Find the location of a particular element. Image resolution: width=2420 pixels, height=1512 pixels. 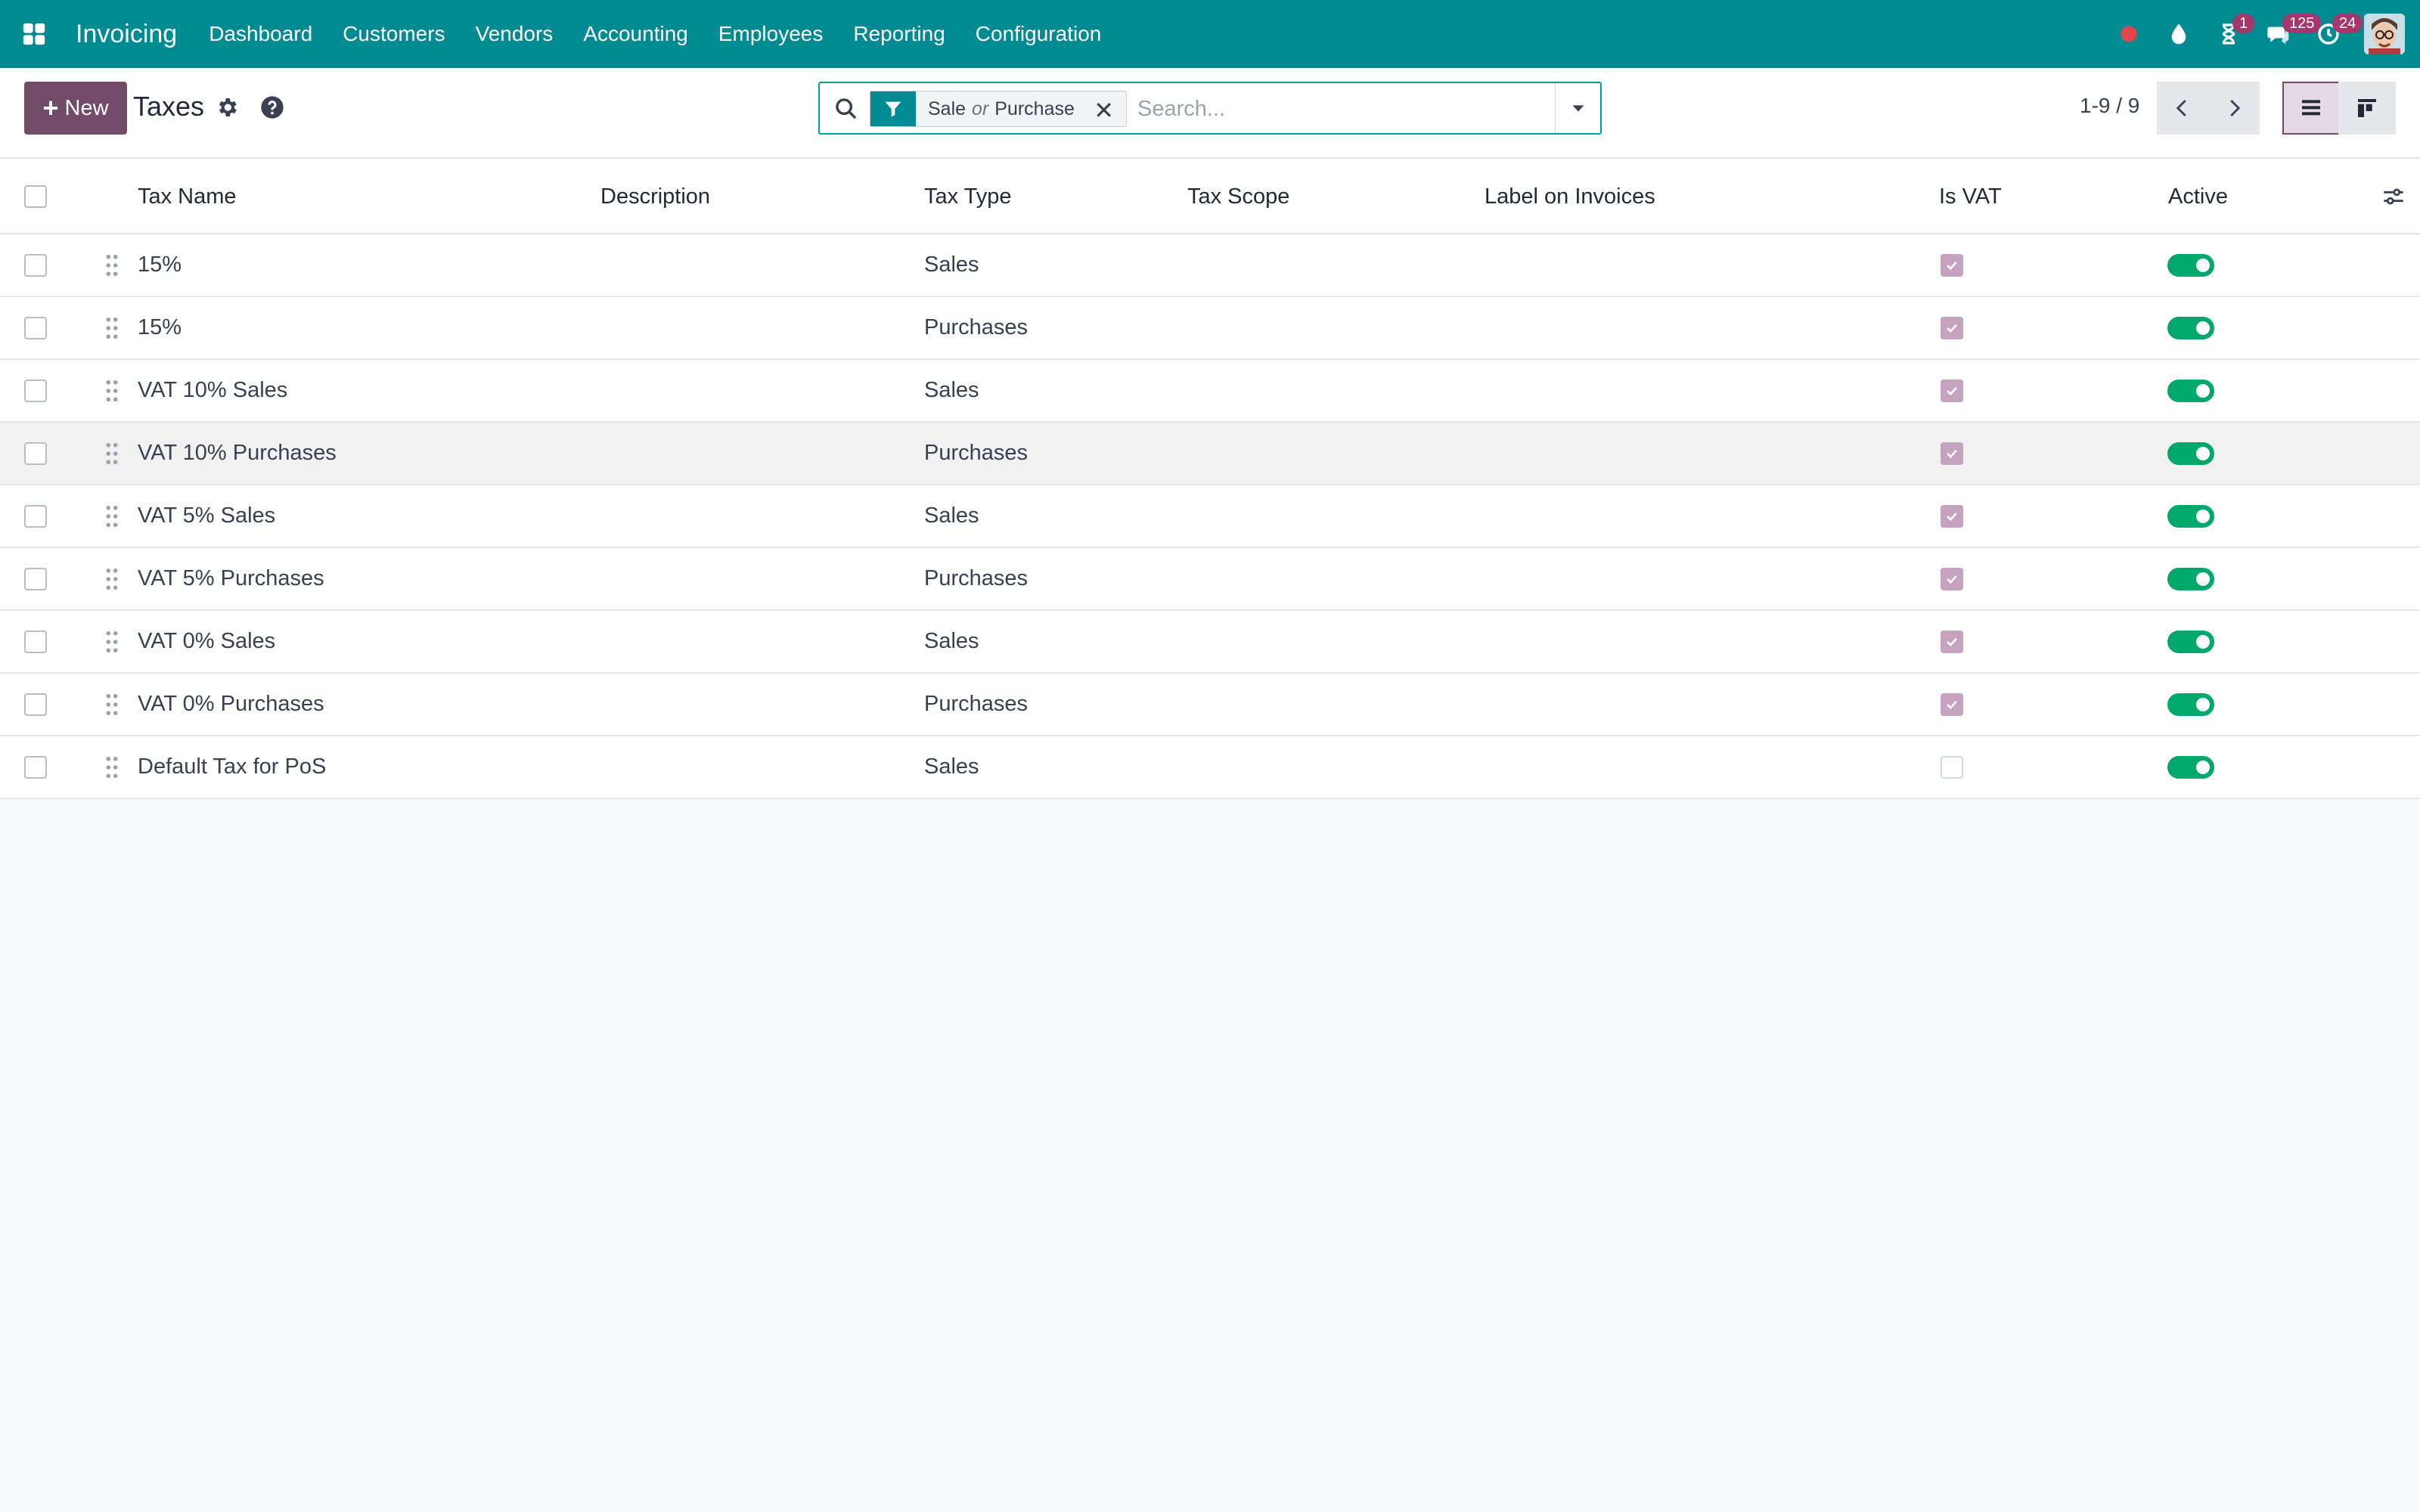

menu-accounting: Accounting is located at coordinates (635, 34).